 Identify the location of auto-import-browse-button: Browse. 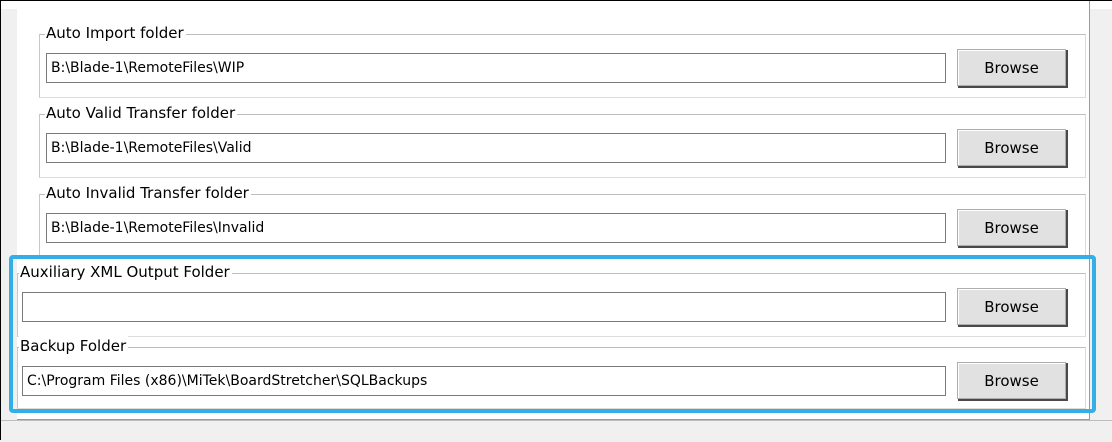
(1012, 68).